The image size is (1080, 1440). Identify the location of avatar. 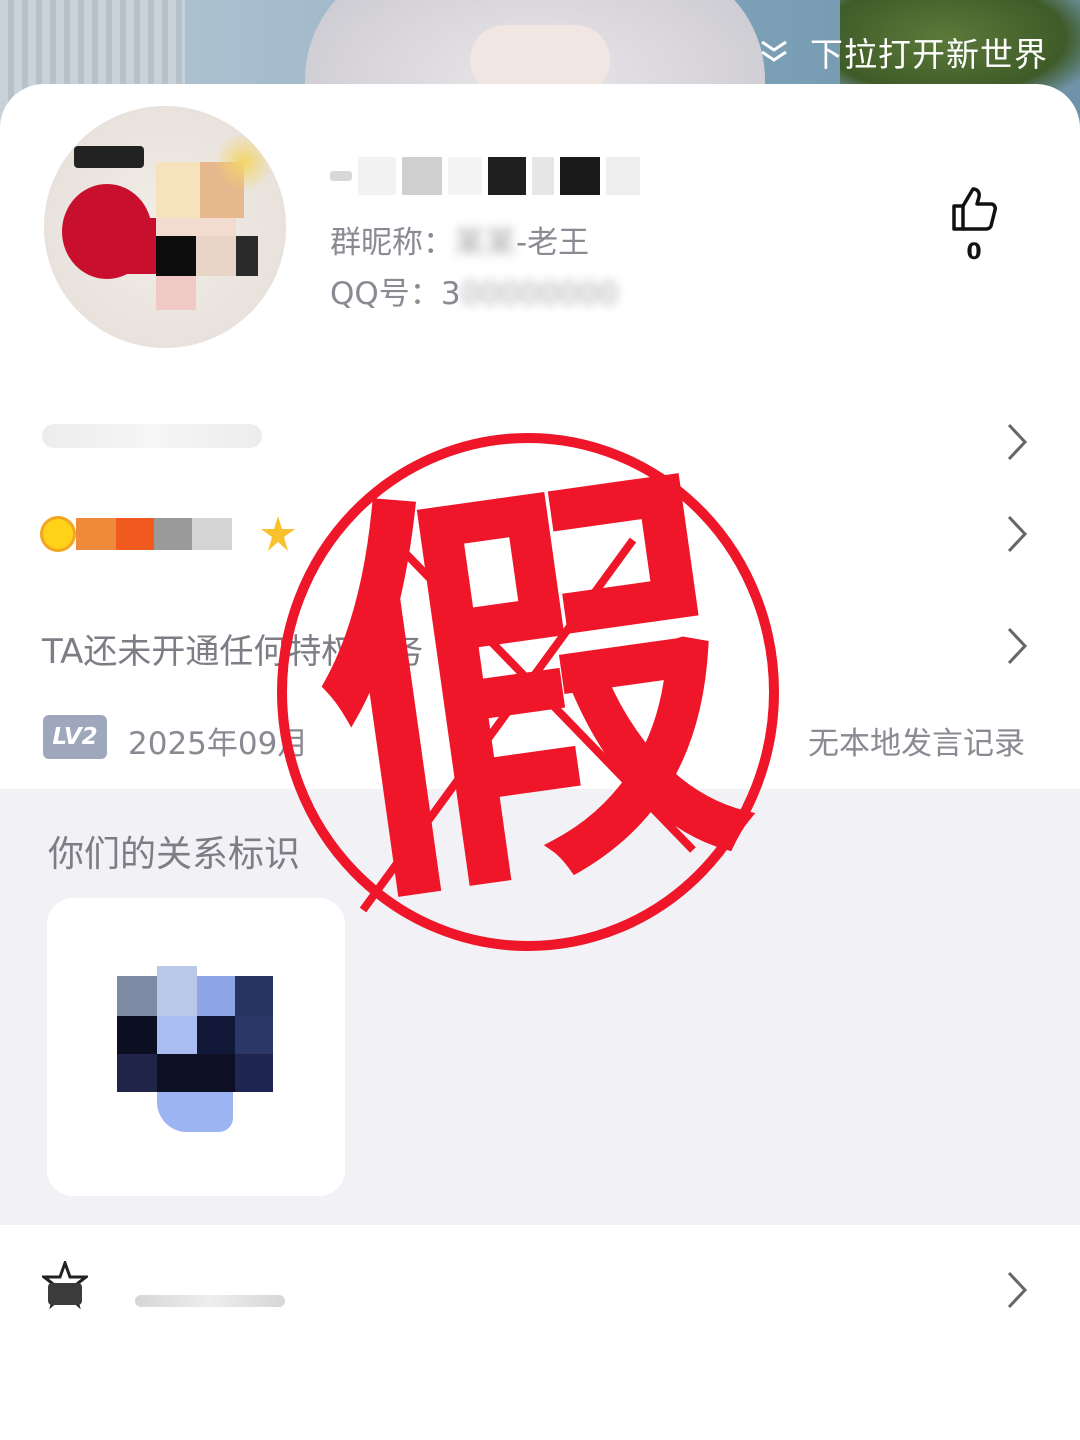
(165, 227).